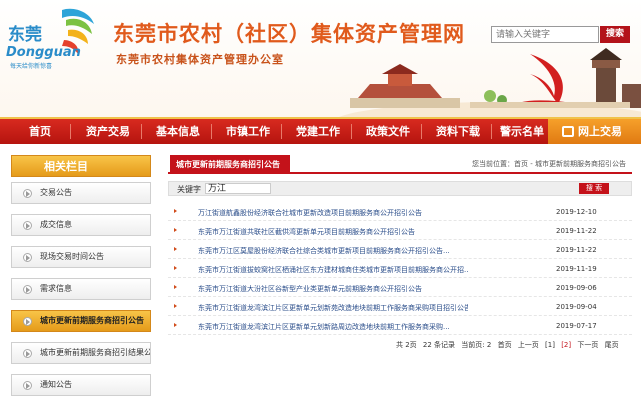 This screenshot has width=641, height=407. I want to click on city-skyline-illustration, so click(489, 82).